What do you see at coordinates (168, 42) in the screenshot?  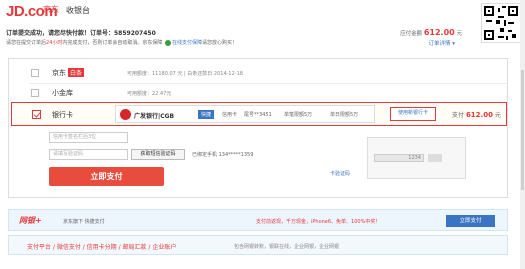 I see `shield-icon` at bounding box center [168, 42].